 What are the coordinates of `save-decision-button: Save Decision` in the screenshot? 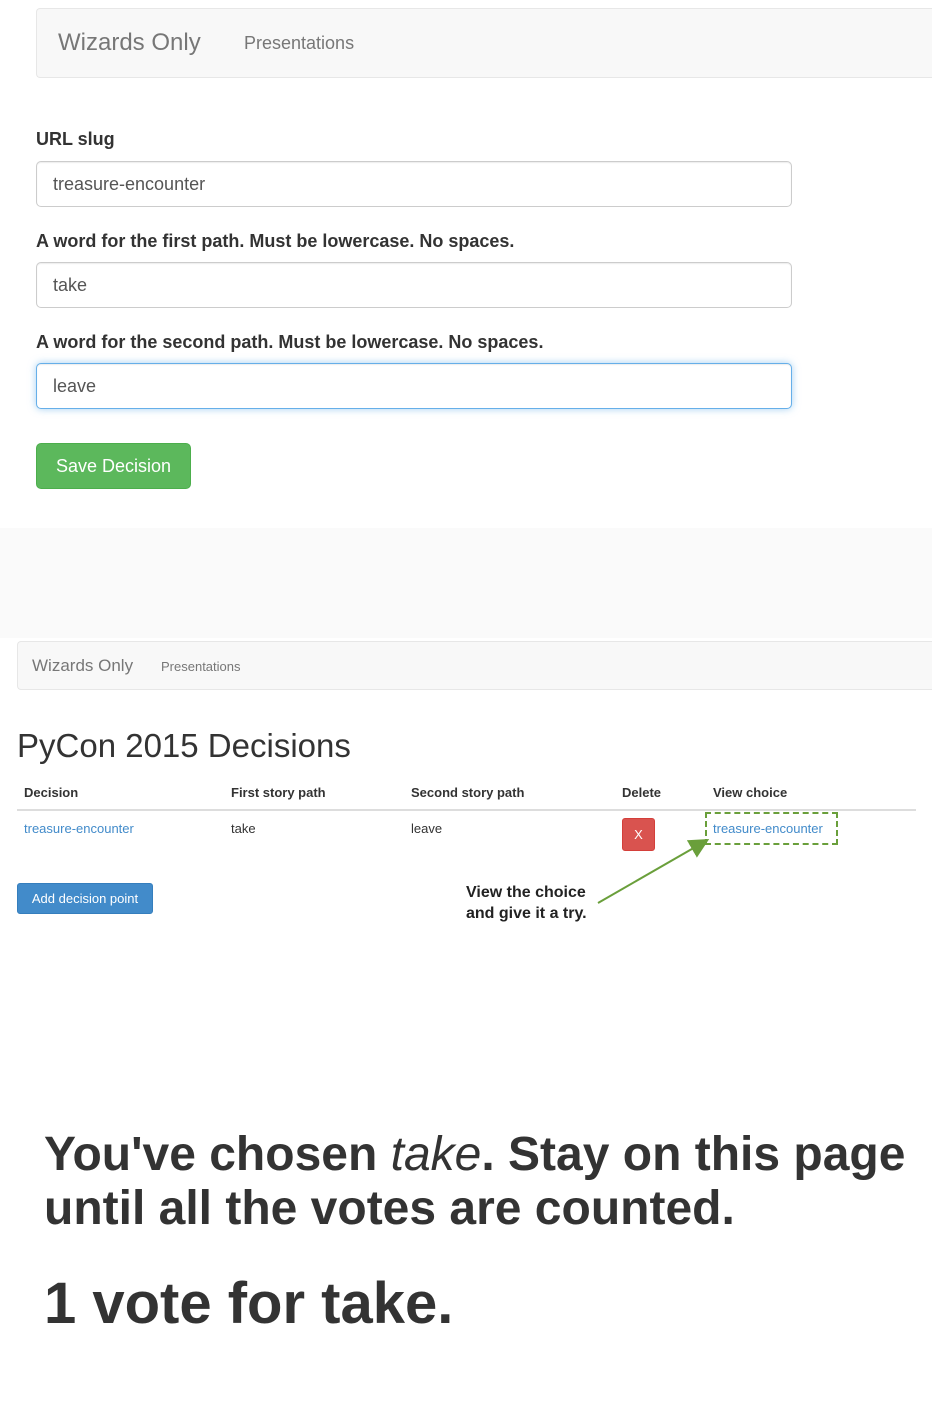 It's located at (113, 466).